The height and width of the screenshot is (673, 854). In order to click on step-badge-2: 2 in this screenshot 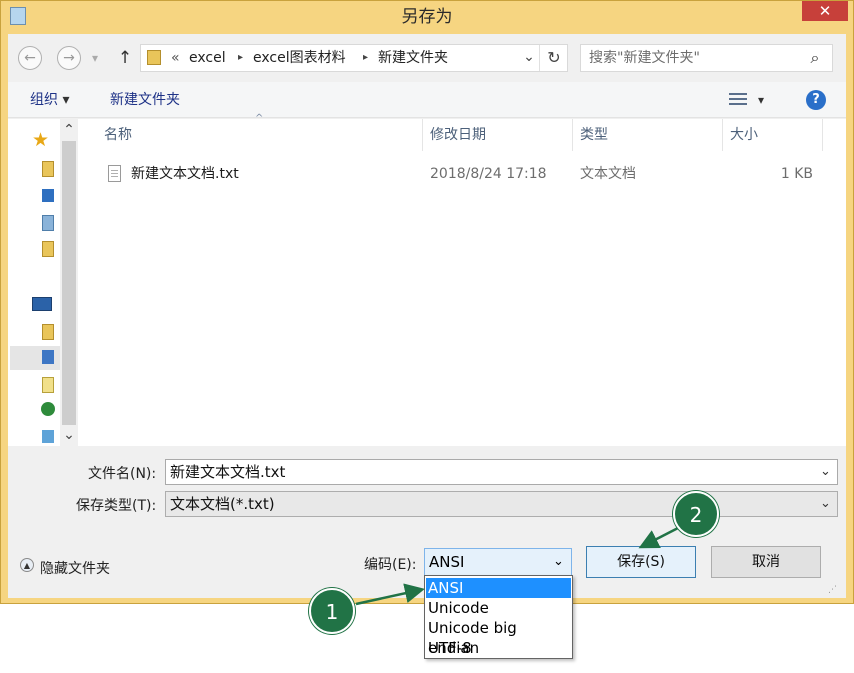, I will do `click(696, 514)`.